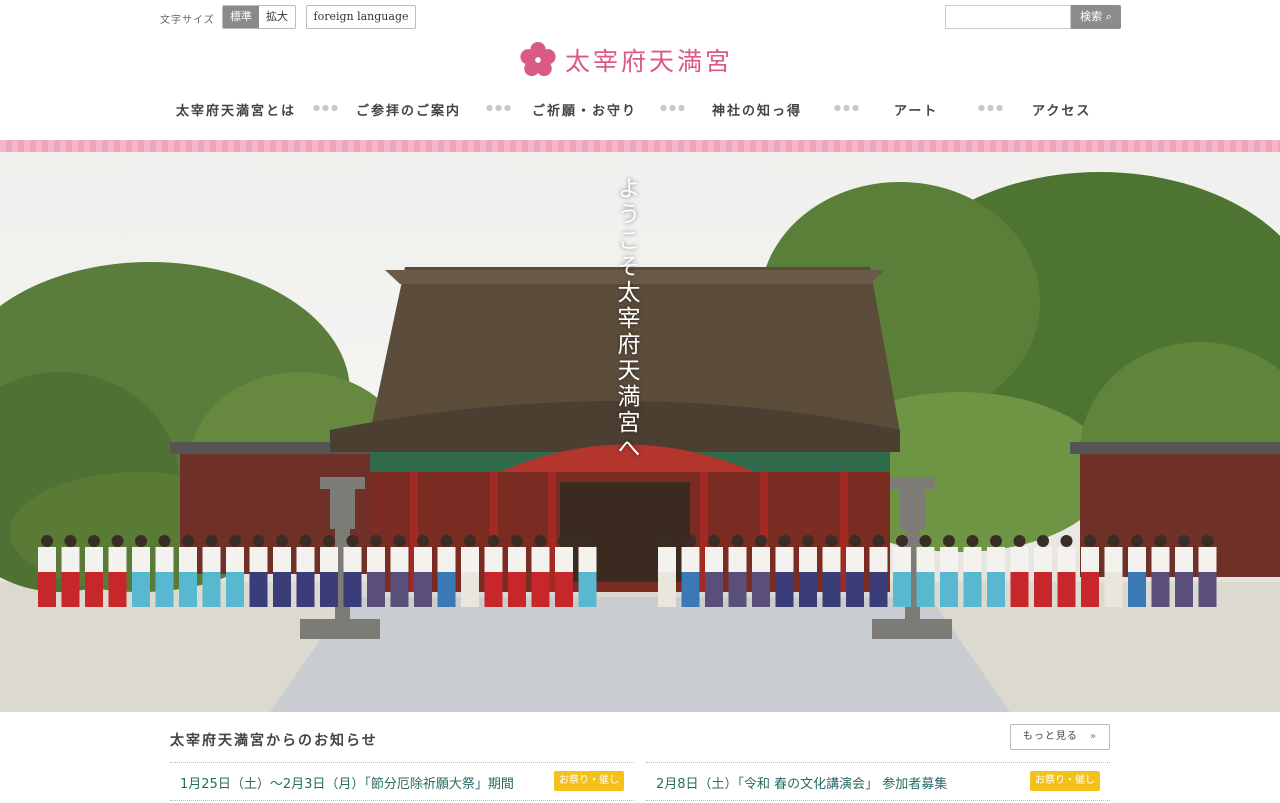 The width and height of the screenshot is (1280, 803). Describe the element at coordinates (640, 17) in the screenshot. I see `utility-bar: 文字サイズ 標準 拡大 foreign language 検索 ⌕` at that location.